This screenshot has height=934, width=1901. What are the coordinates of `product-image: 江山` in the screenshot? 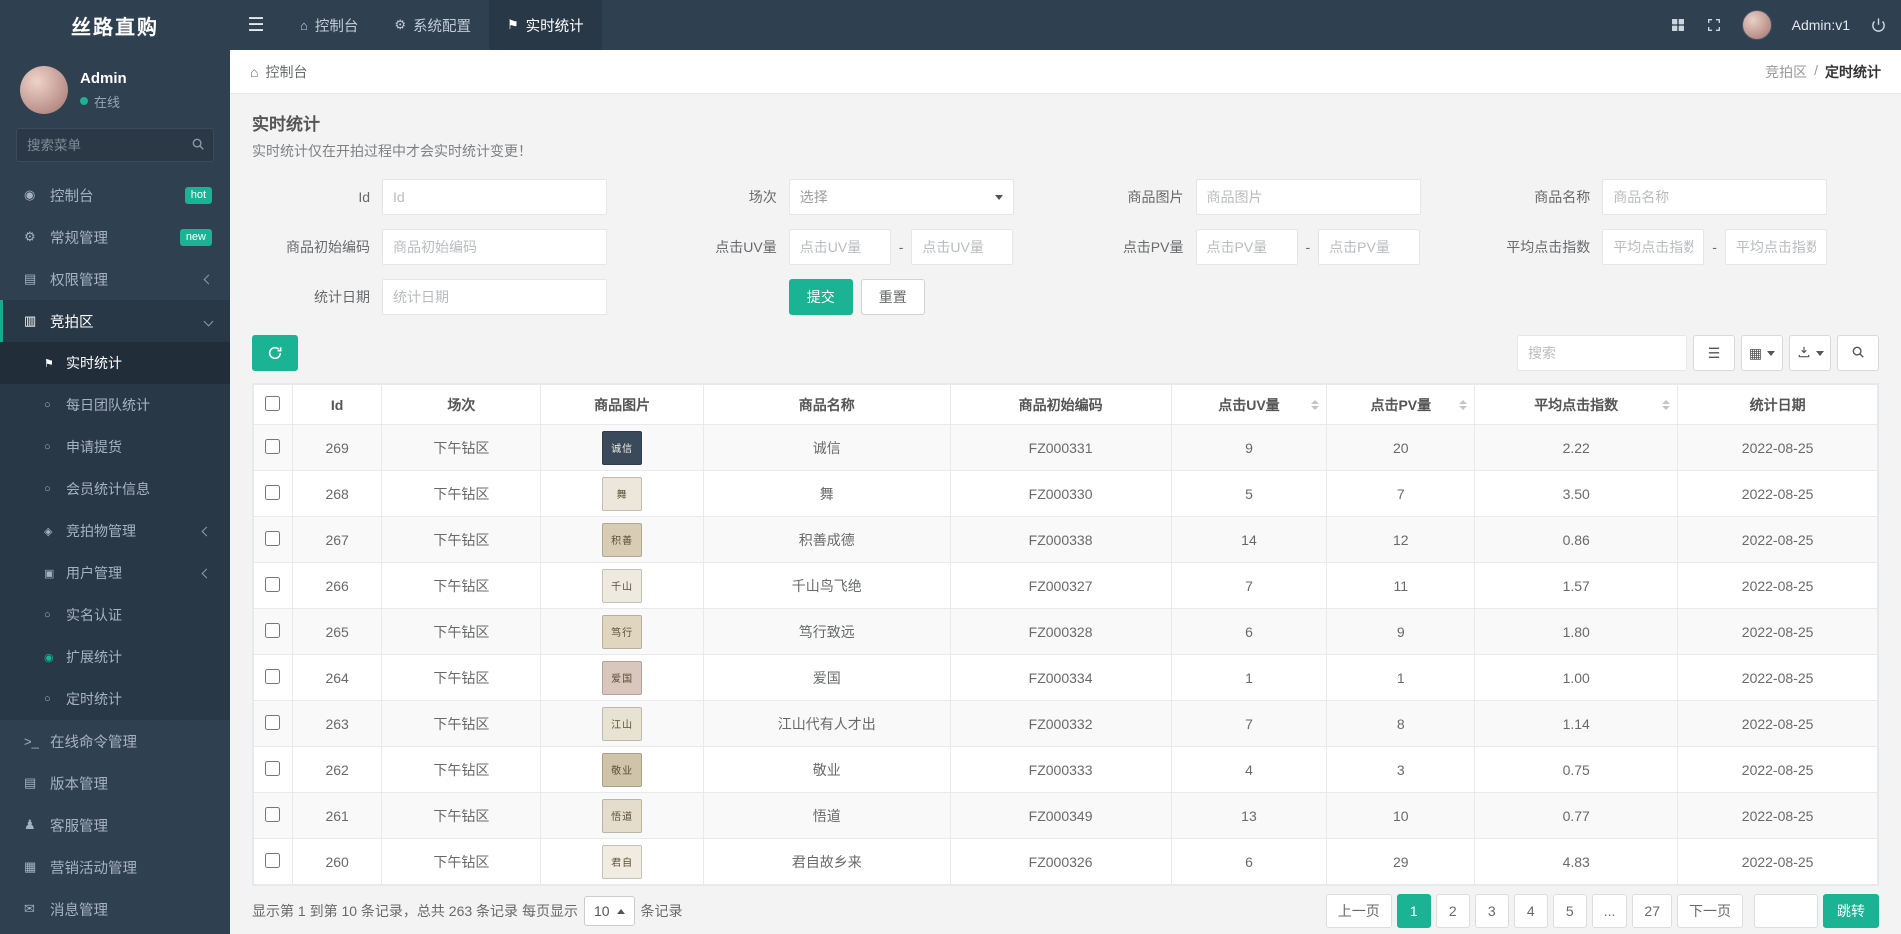 It's located at (622, 723).